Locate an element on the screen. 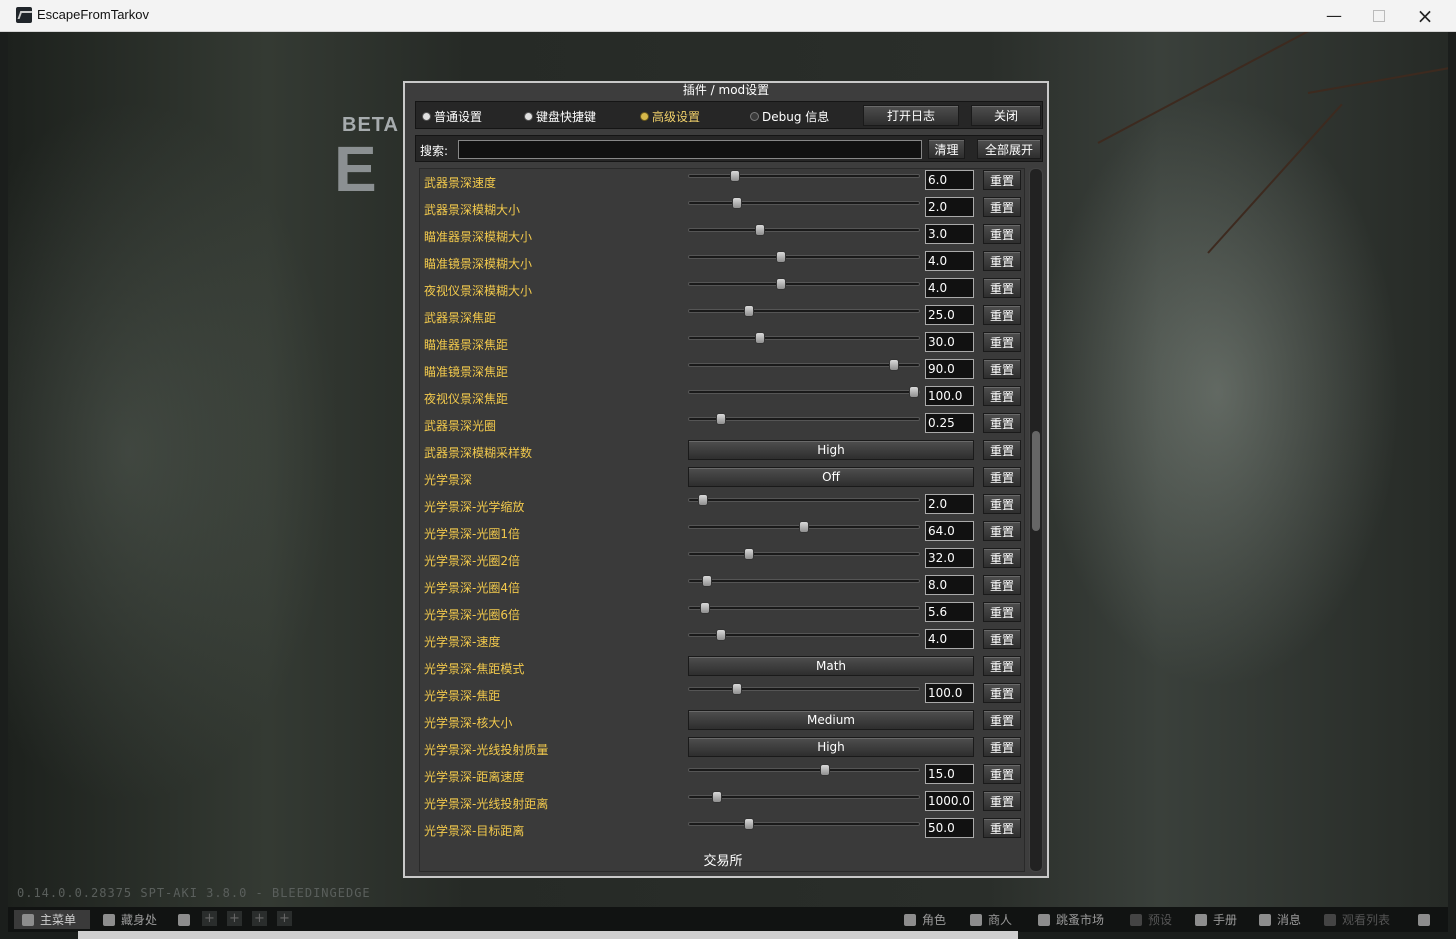 This screenshot has width=1456, height=939. tab-debug: Debug 信息 is located at coordinates (789, 116).